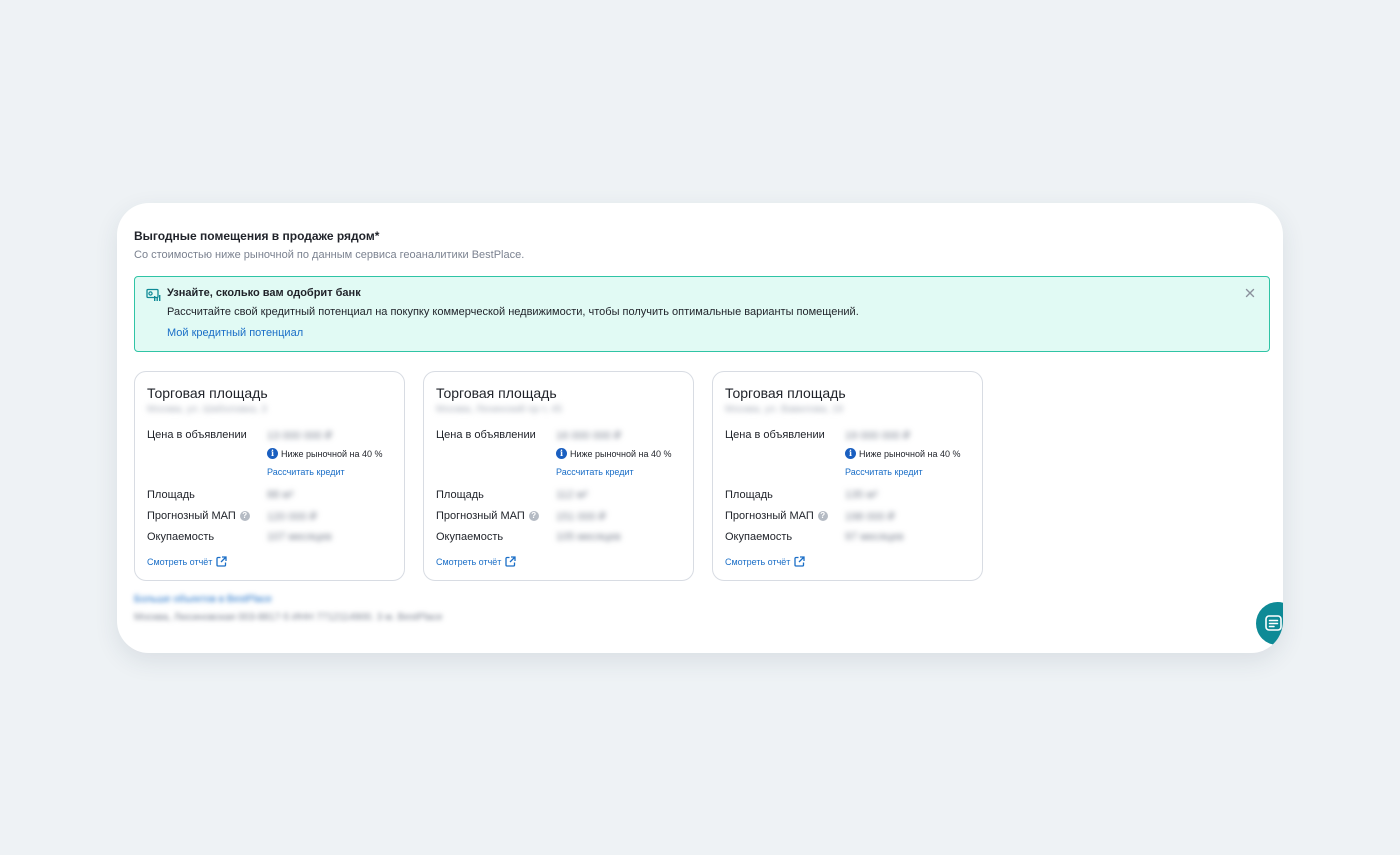 The image size is (1400, 855). Describe the element at coordinates (264, 293) in the screenshot. I see `banner-title: Узнайте, сколько вам одобрит банк` at that location.